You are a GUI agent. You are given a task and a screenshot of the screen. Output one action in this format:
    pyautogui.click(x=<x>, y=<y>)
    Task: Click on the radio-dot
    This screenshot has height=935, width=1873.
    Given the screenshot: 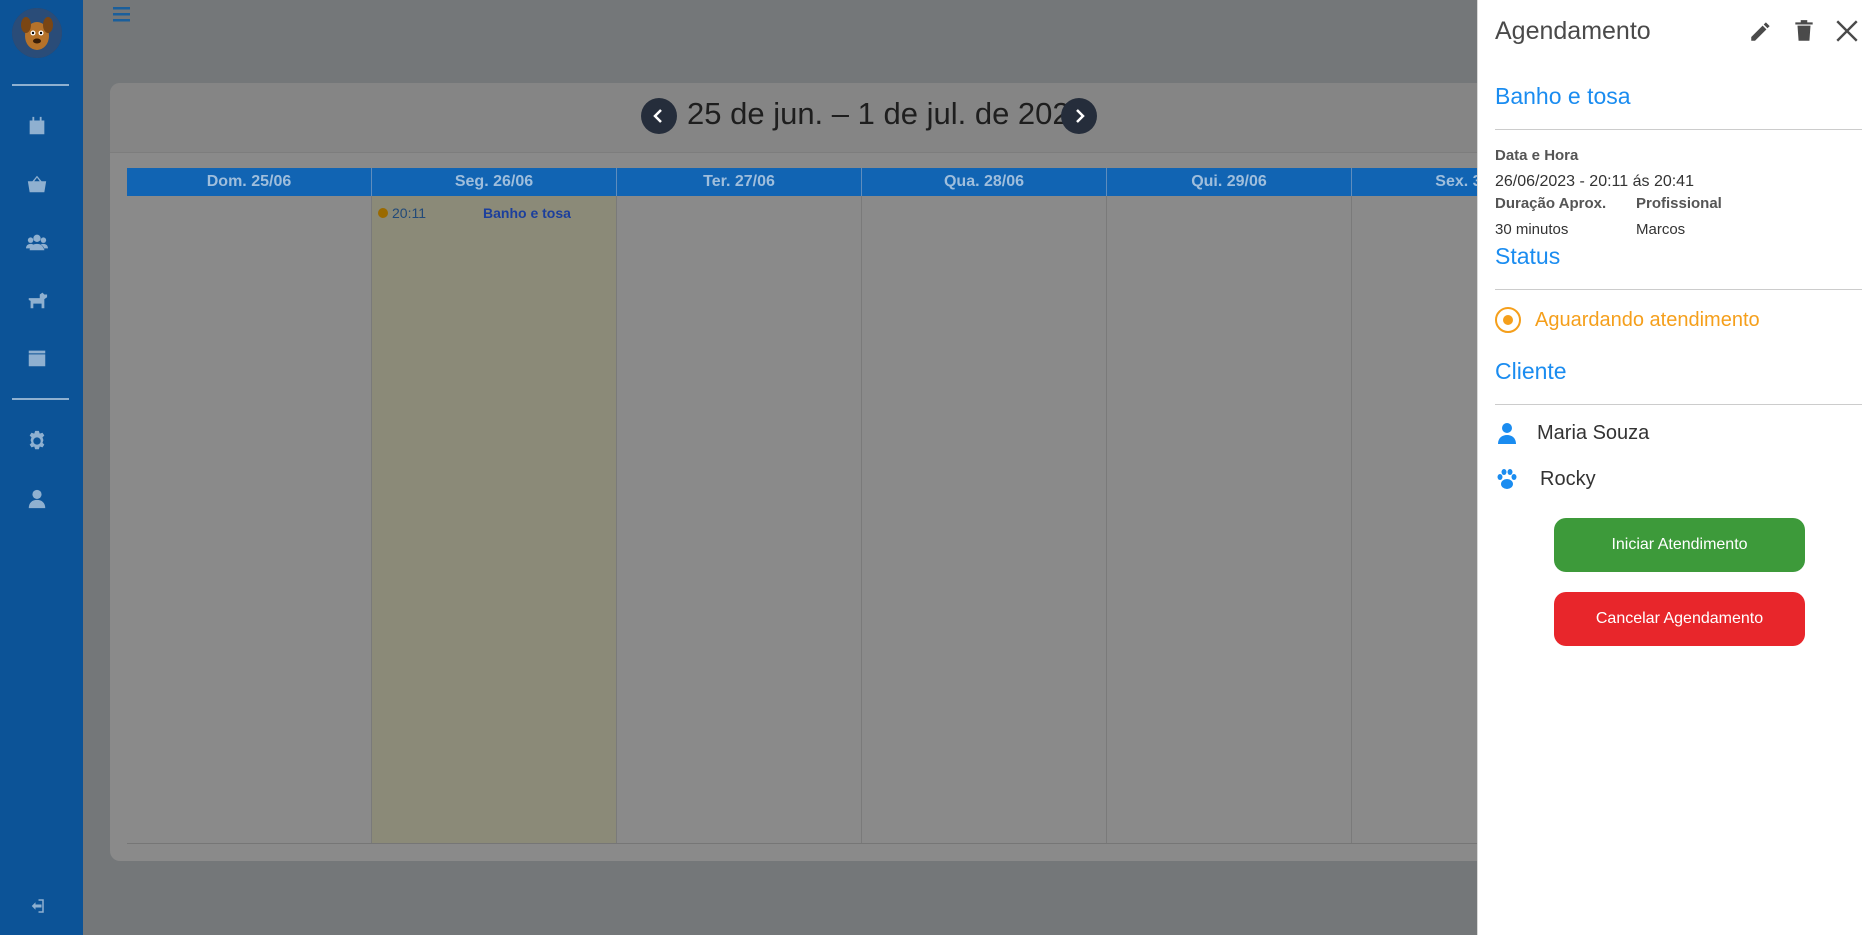 What is the action you would take?
    pyautogui.click(x=1508, y=320)
    